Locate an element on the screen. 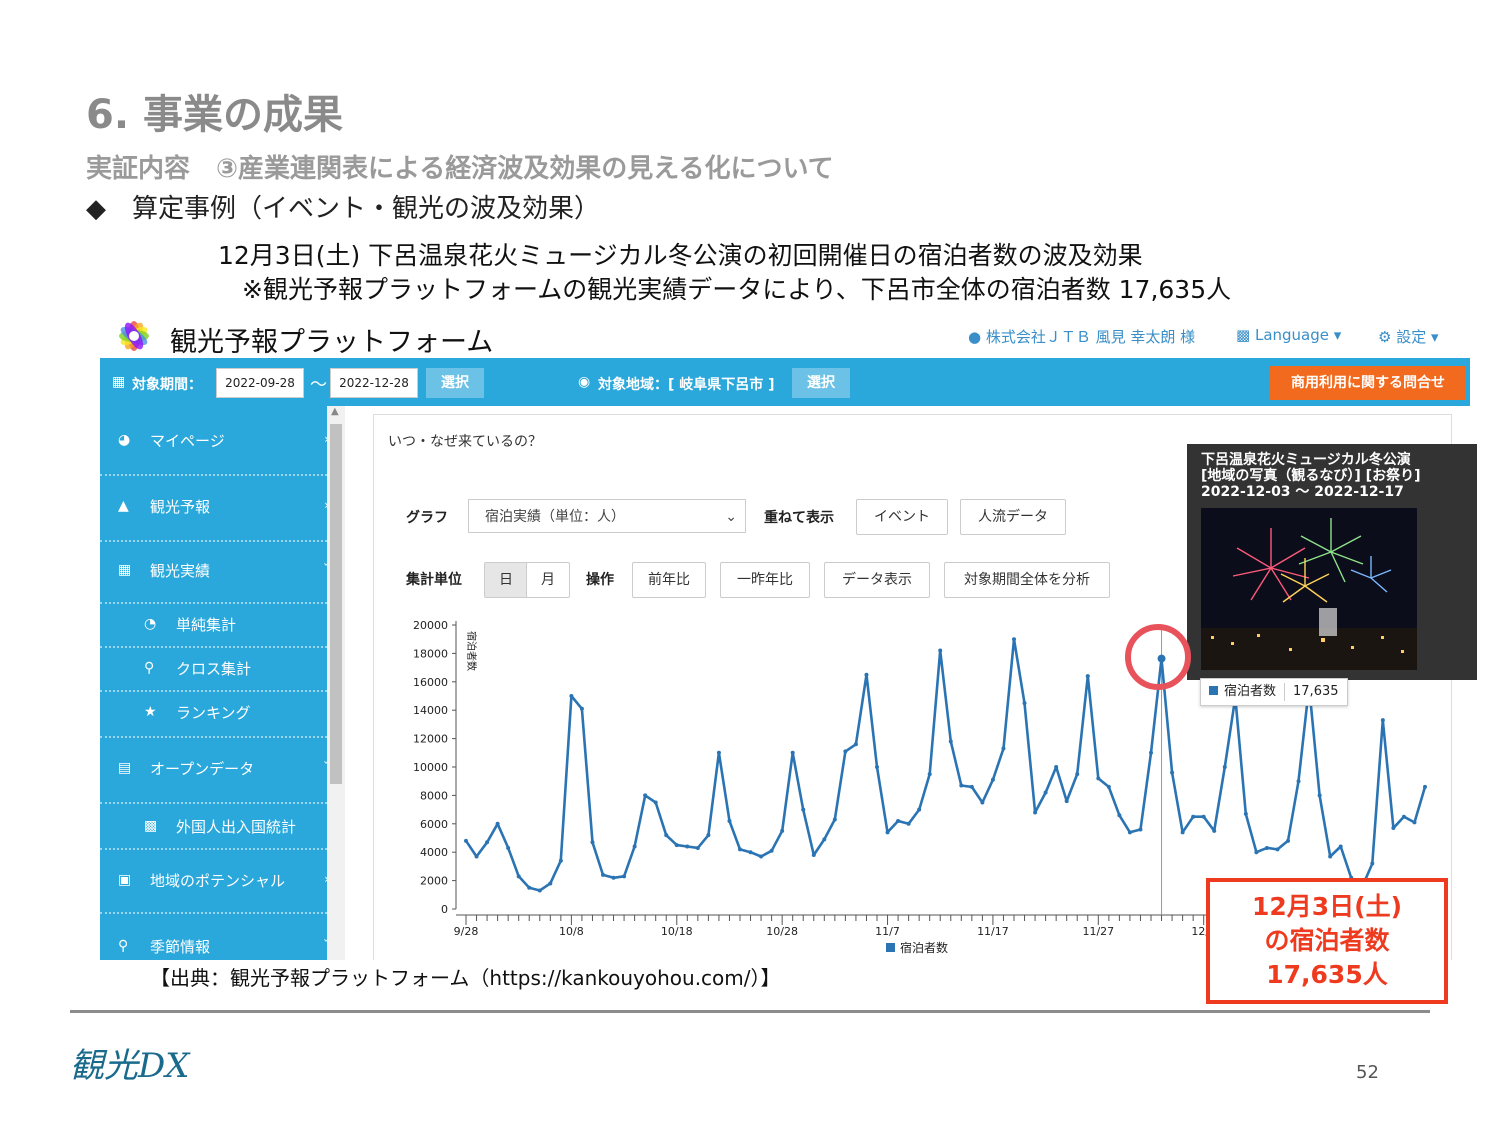 The height and width of the screenshot is (1125, 1500). fireworks-photo is located at coordinates (1309, 589).